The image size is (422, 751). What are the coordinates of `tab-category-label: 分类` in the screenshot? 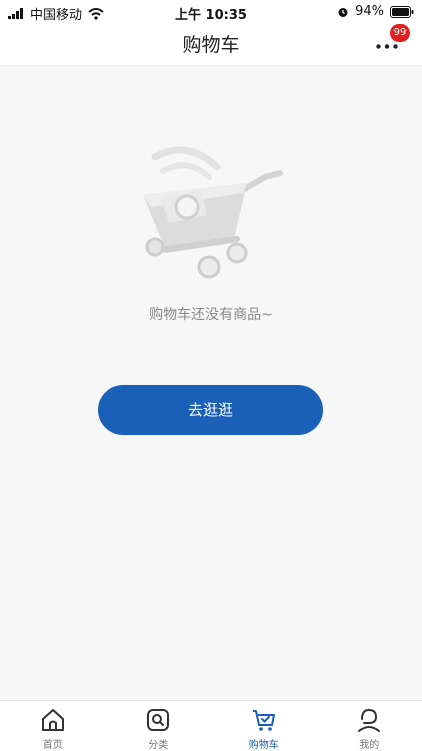 It's located at (159, 743).